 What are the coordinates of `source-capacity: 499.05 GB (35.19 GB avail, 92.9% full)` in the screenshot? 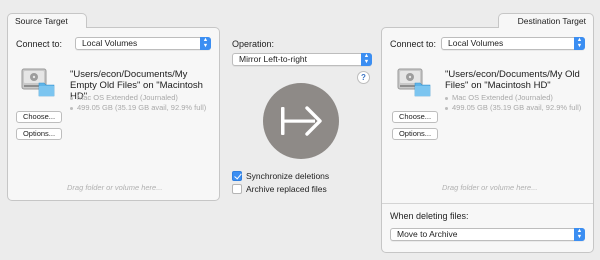 It's located at (142, 108).